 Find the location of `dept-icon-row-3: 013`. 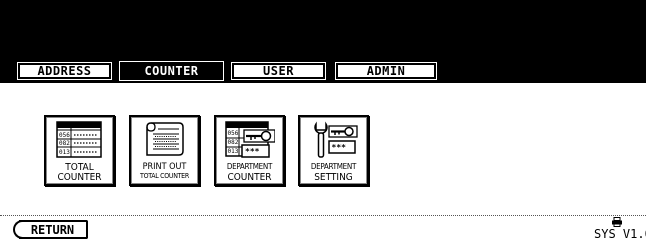

dept-icon-row-3: 013 is located at coordinates (233, 151).